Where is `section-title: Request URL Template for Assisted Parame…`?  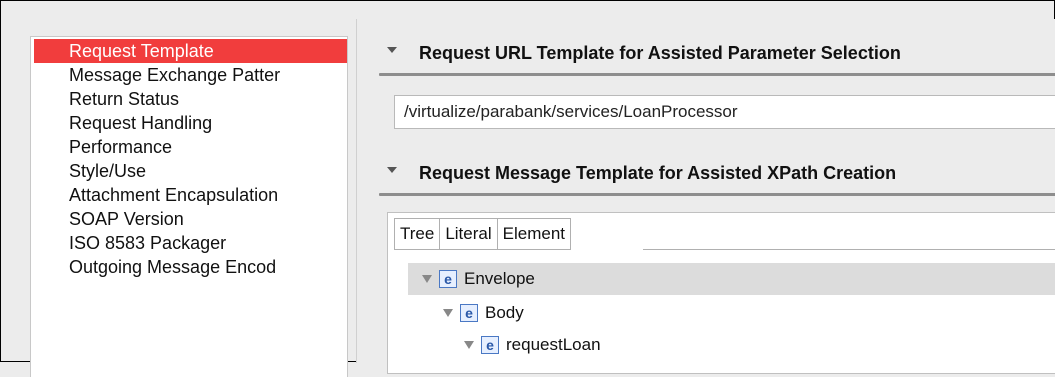 section-title: Request URL Template for Assisted Parame… is located at coordinates (660, 53).